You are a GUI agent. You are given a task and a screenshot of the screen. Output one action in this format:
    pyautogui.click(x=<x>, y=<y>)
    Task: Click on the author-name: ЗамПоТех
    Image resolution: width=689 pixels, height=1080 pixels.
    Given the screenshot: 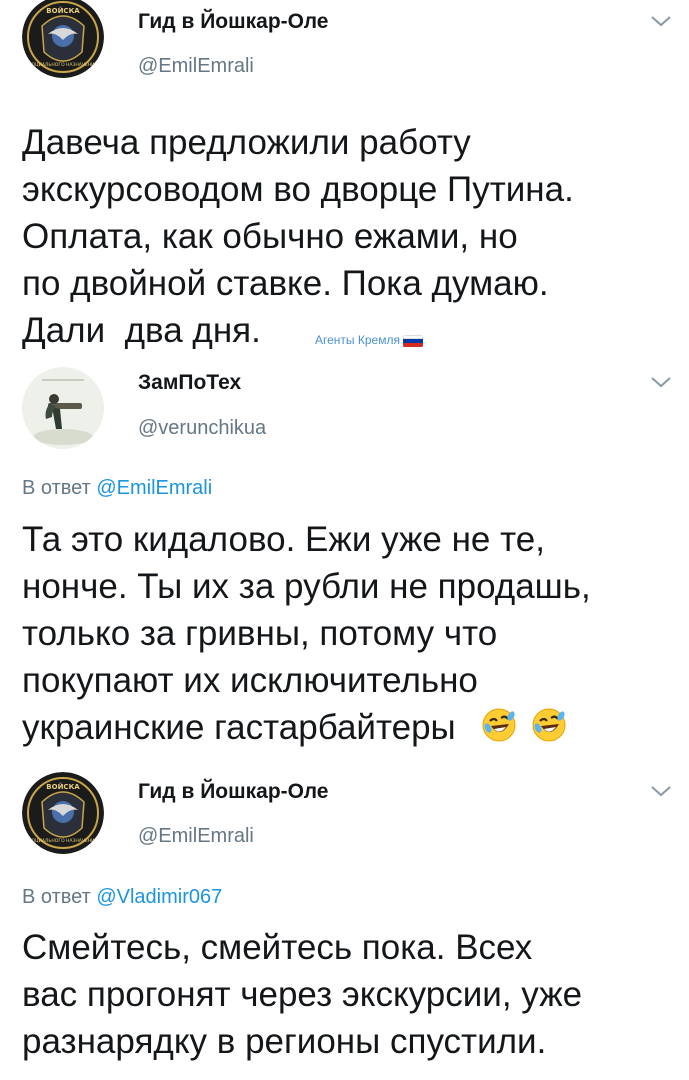 What is the action you would take?
    pyautogui.click(x=189, y=383)
    